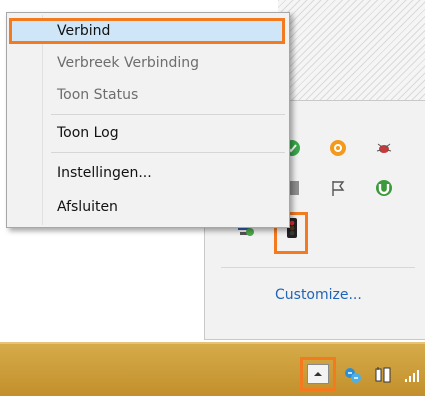 The height and width of the screenshot is (396, 425). Describe the element at coordinates (147, 63) in the screenshot. I see `menu-item-verbreek-verbinding: Verbreek Verbinding` at that location.